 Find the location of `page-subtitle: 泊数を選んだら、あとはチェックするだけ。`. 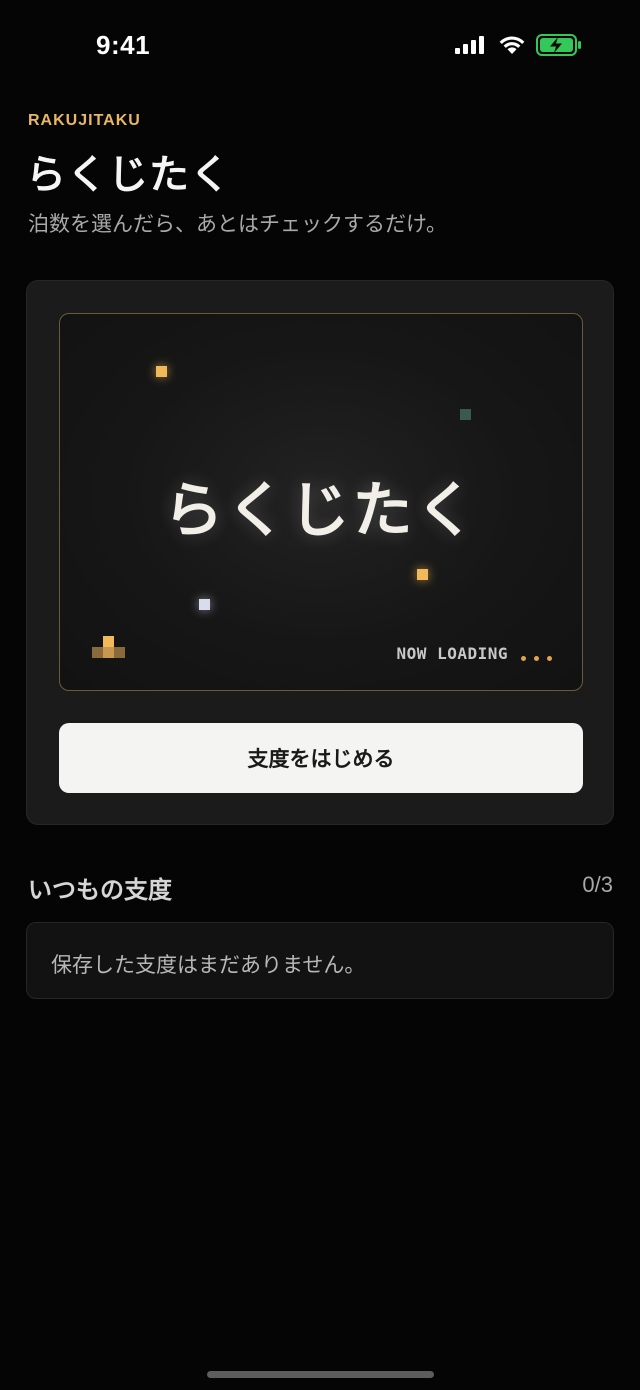

page-subtitle: 泊数を選んだら、あとはチェックするだけ。 is located at coordinates (237, 224).